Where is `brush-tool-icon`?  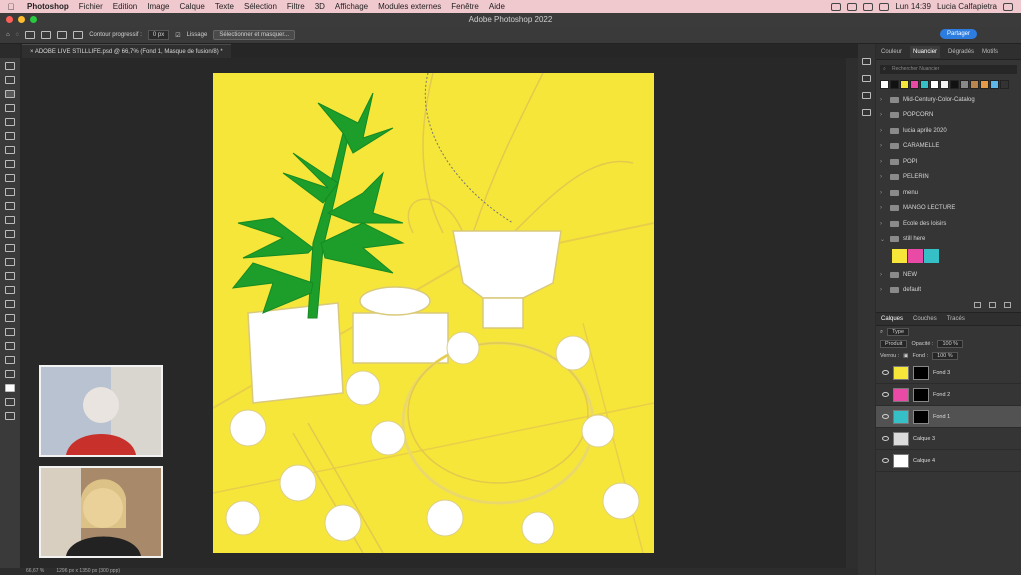 brush-tool-icon is located at coordinates (10, 178).